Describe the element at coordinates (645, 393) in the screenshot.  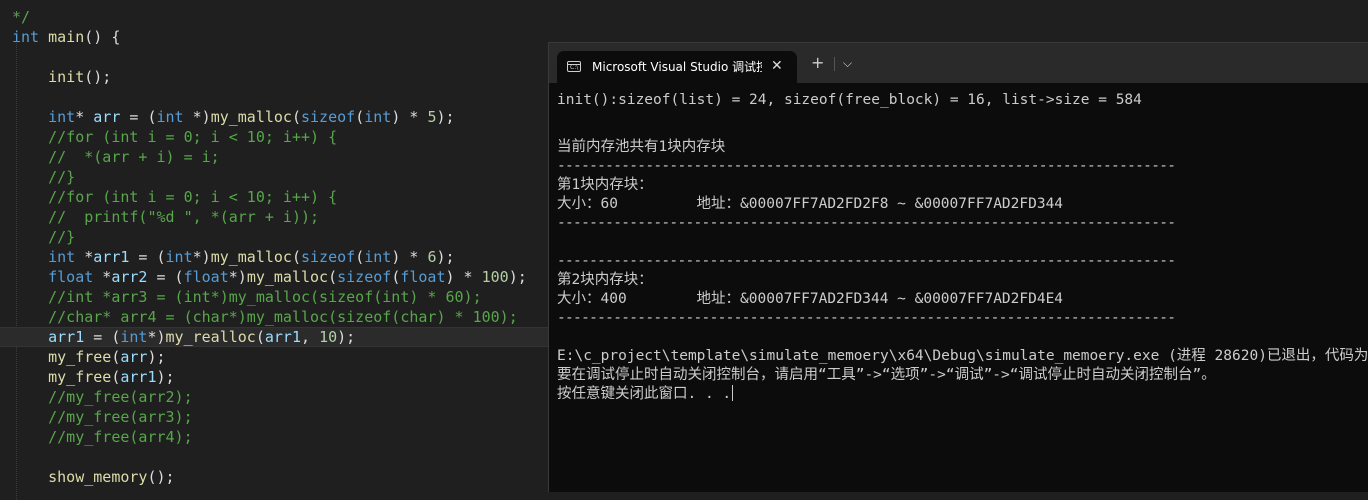
I see `terminal-line: 按任意键关闭此窗口. . .` at that location.